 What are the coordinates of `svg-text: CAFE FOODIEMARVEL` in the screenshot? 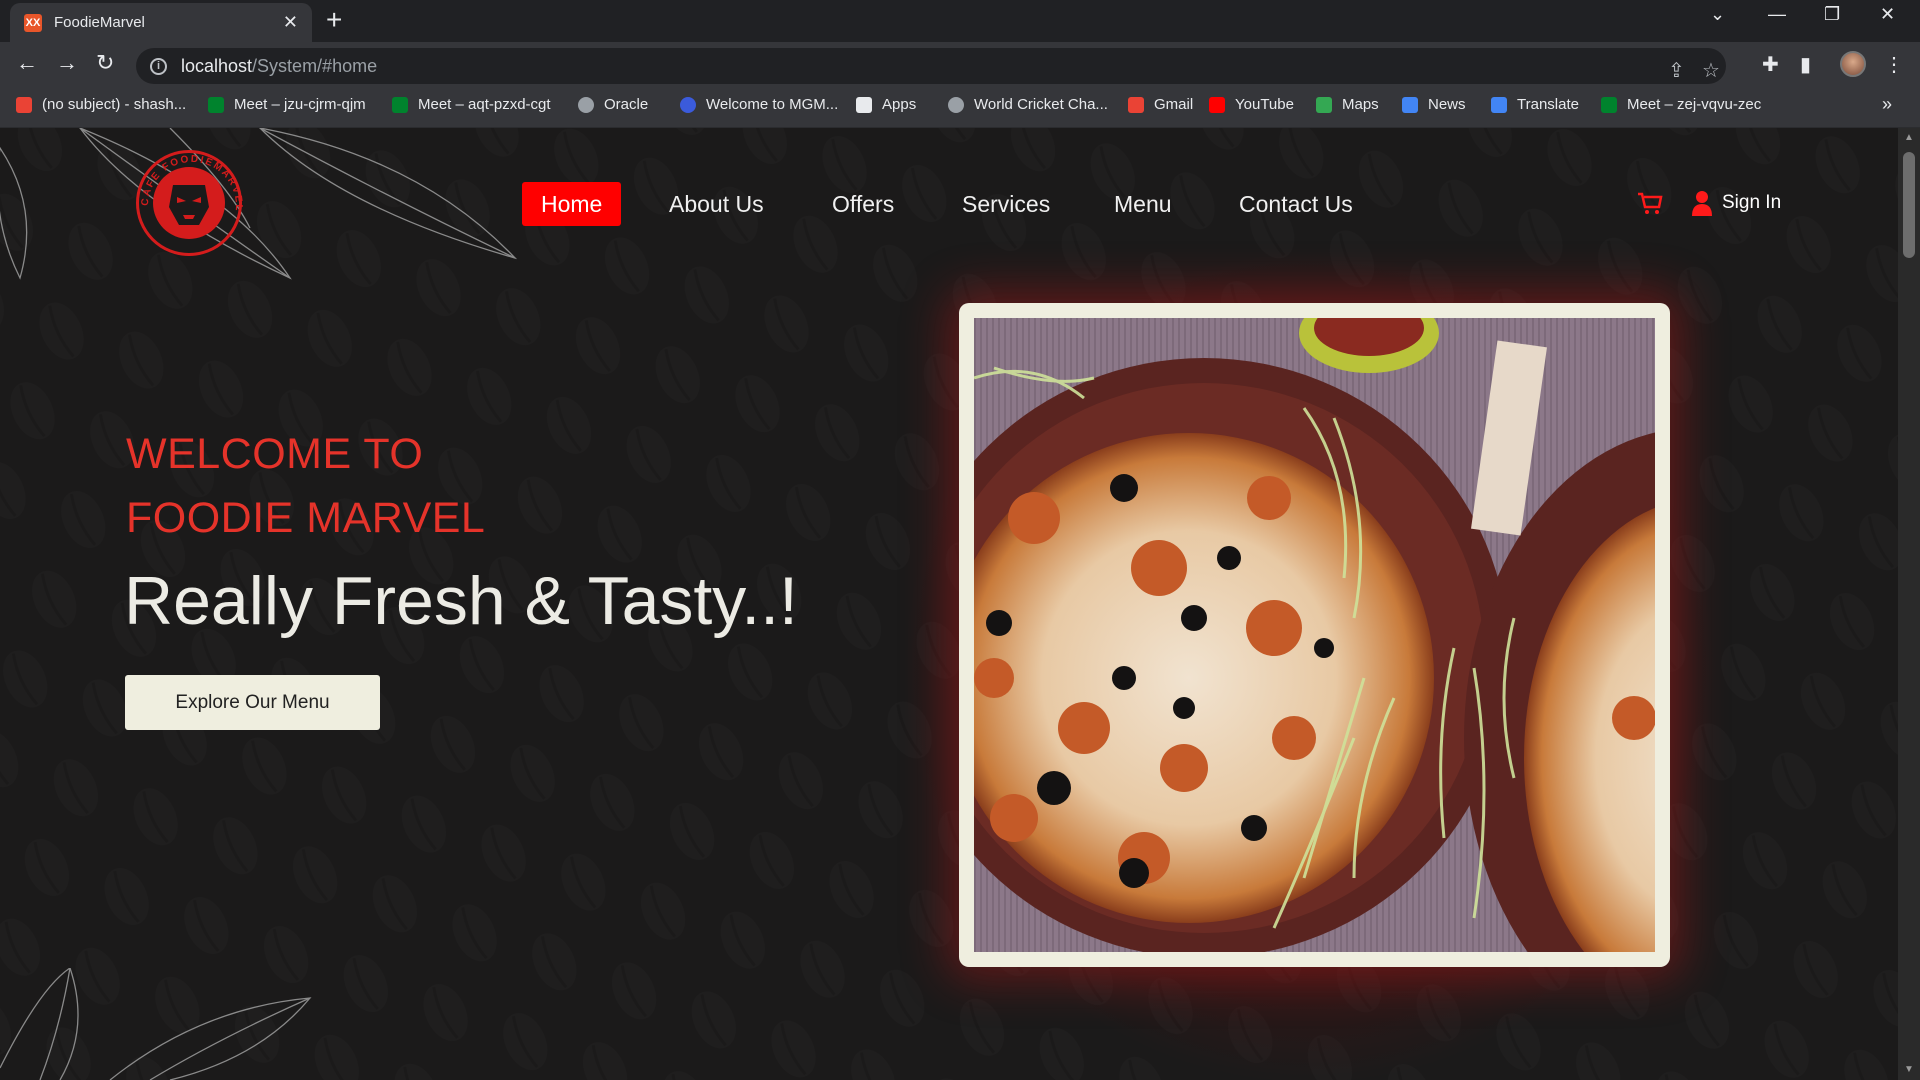 It's located at (192, 183).